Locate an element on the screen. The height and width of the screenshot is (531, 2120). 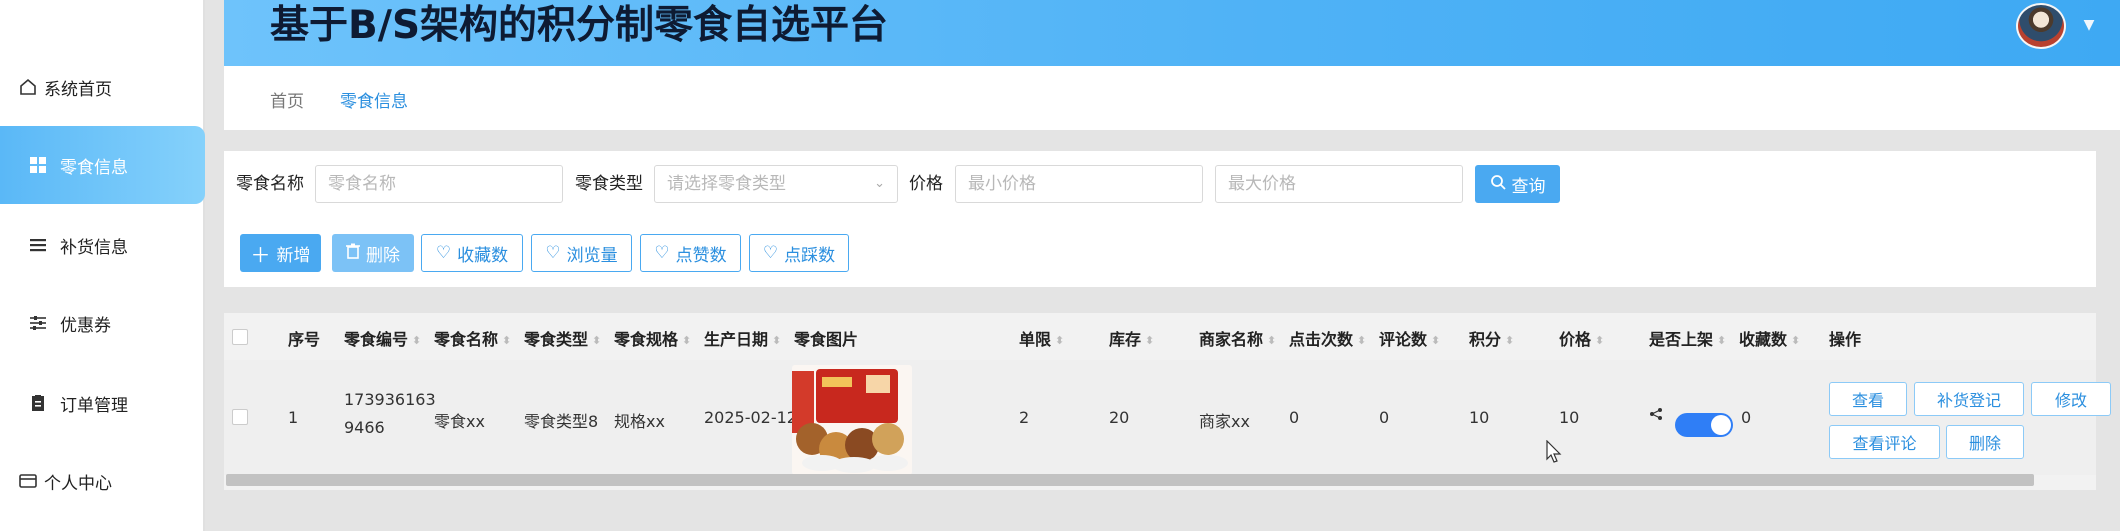
view-button: 查看 is located at coordinates (1868, 399).